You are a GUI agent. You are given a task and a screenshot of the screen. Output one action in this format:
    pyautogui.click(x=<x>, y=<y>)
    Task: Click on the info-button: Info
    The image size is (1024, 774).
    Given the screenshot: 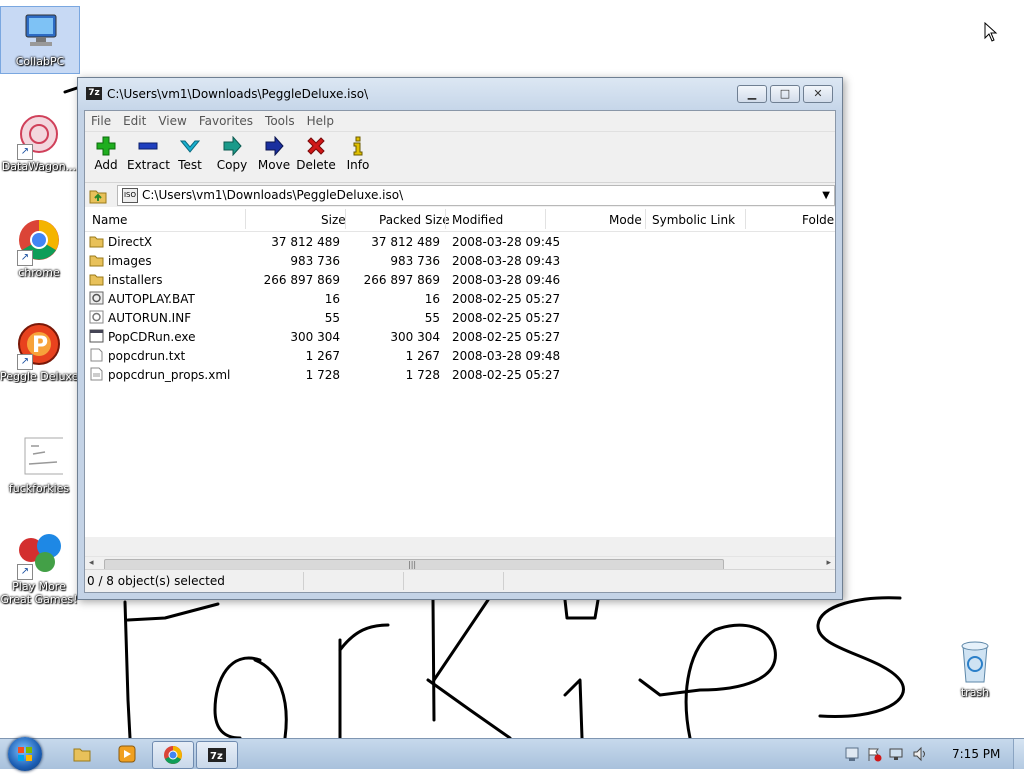 What is the action you would take?
    pyautogui.click(x=358, y=154)
    